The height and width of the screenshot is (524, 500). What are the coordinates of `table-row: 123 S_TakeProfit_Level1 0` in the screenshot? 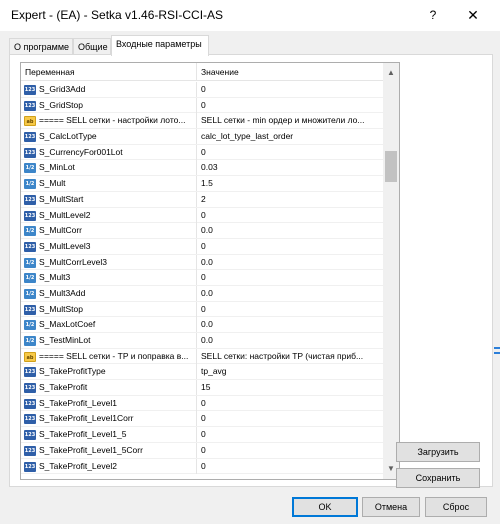 It's located at (202, 403).